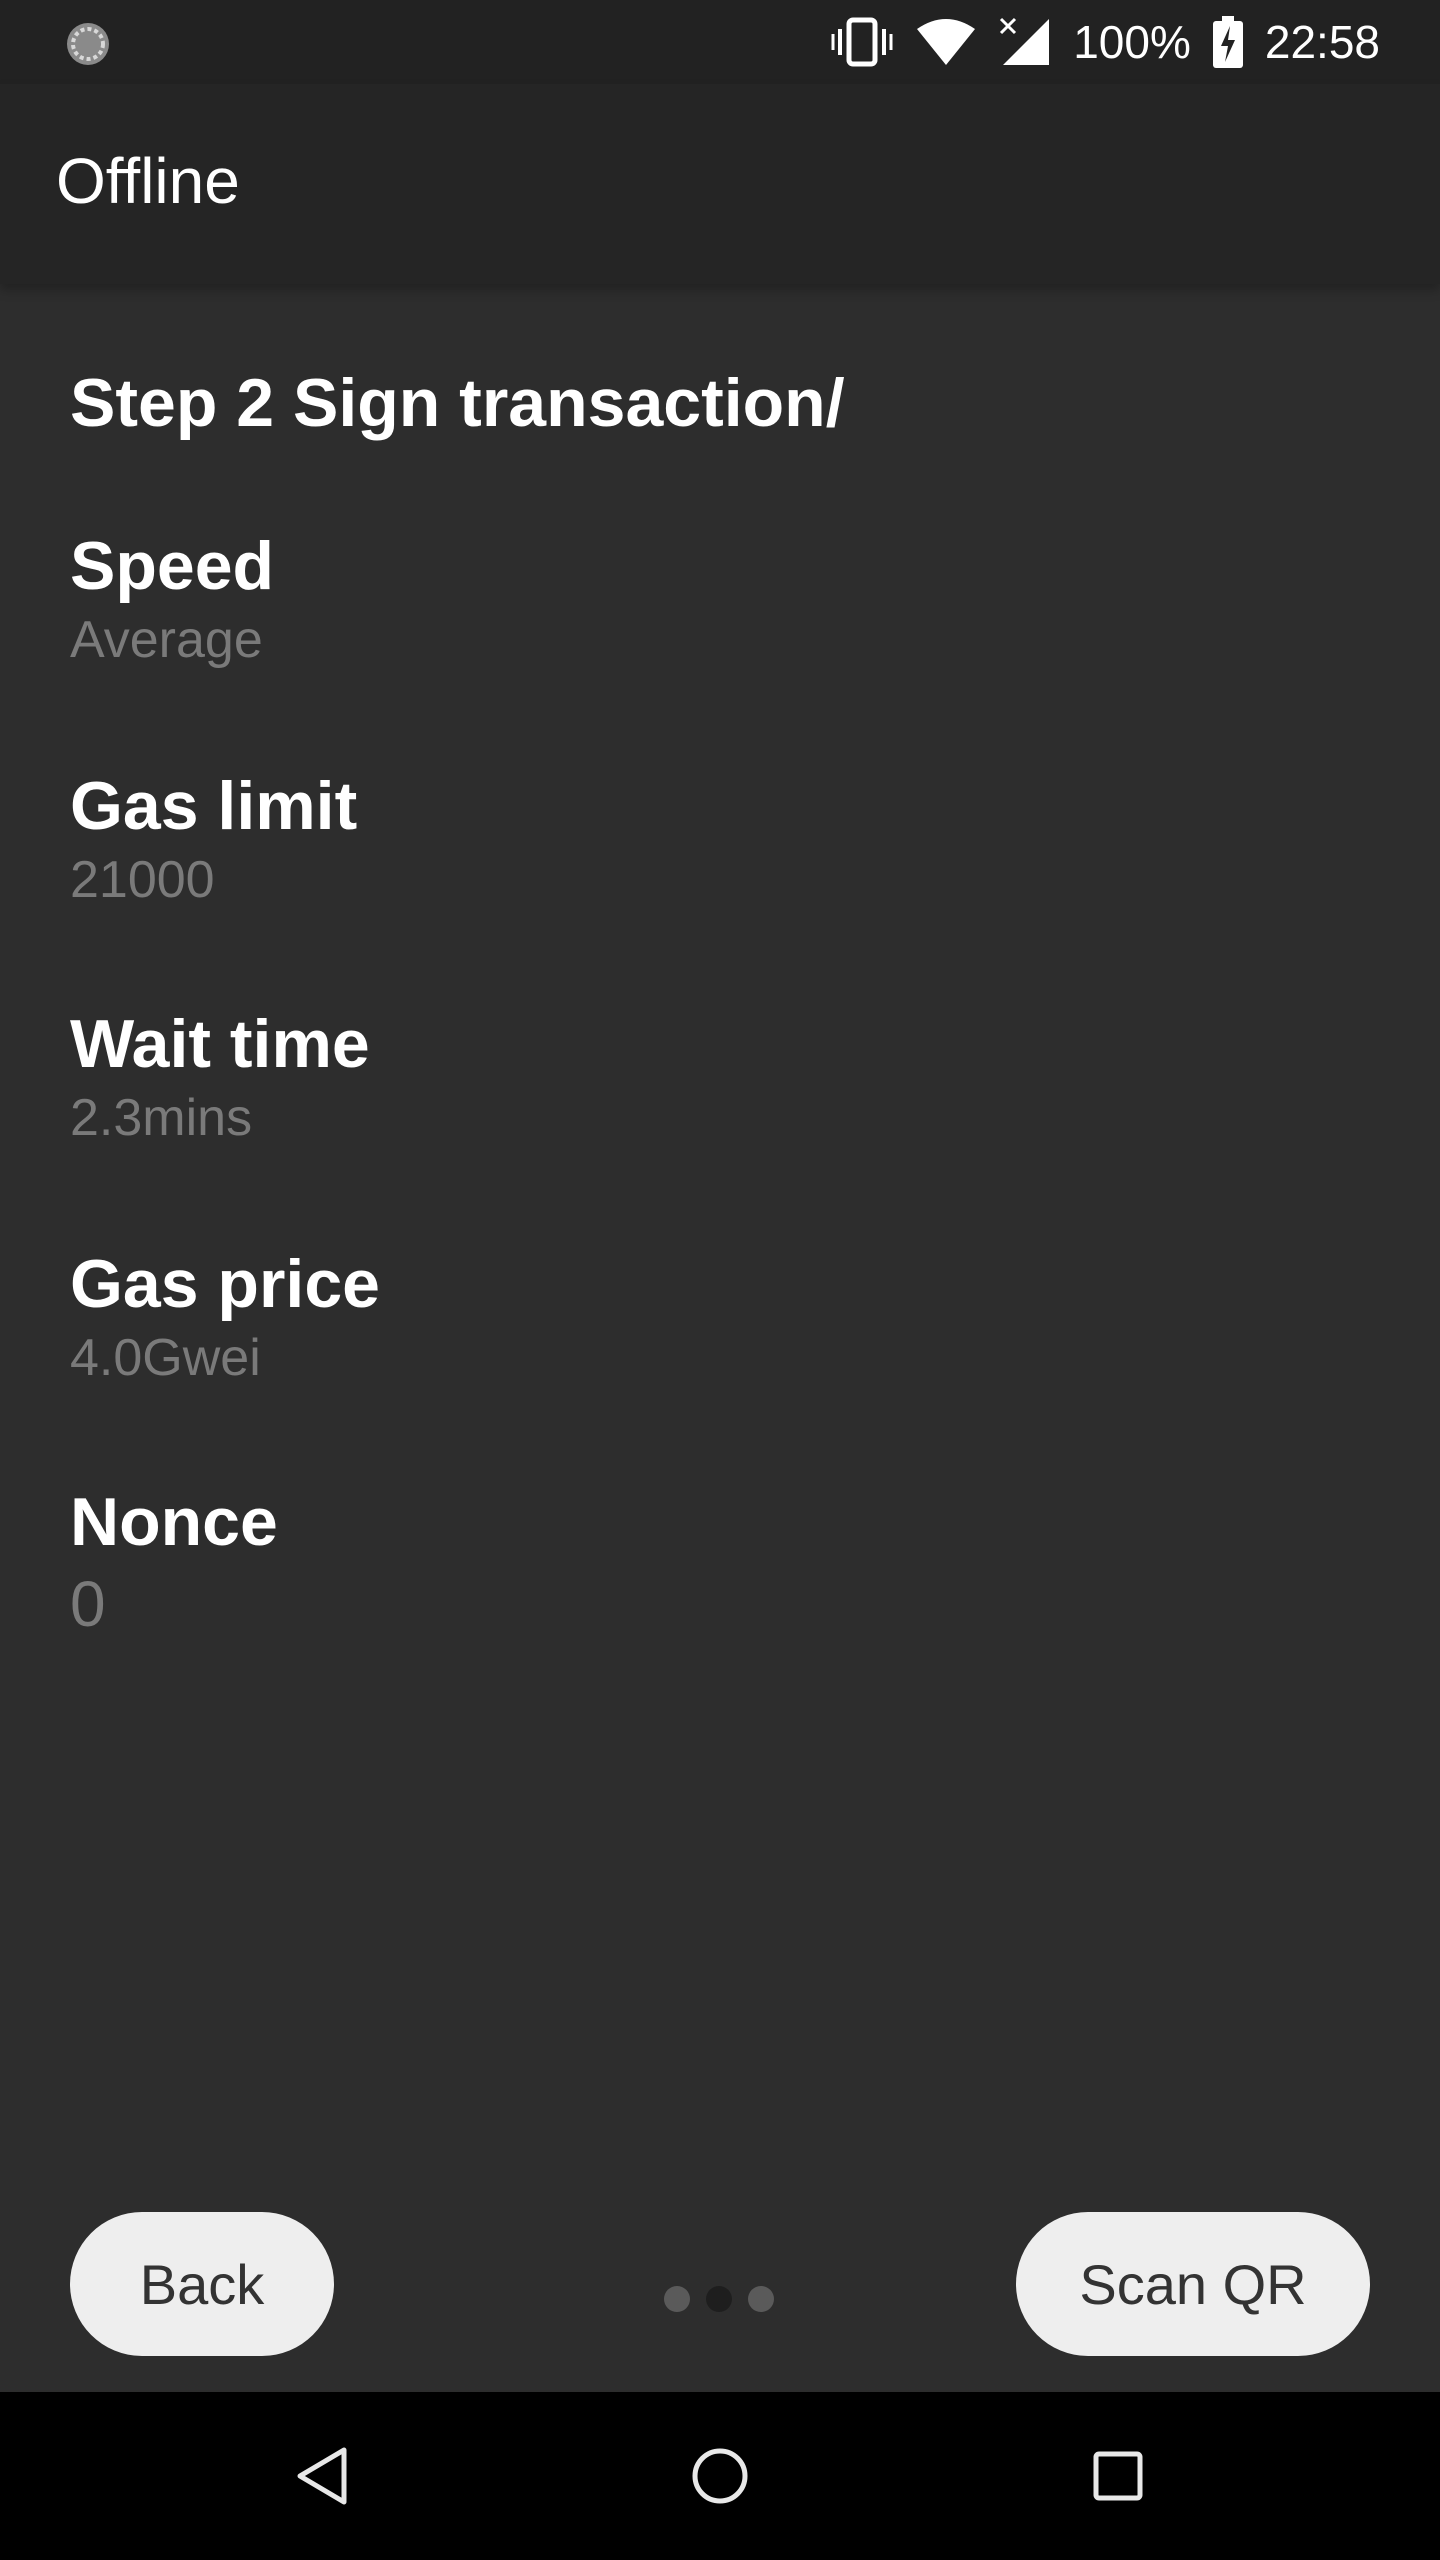 This screenshot has width=1440, height=2560. Describe the element at coordinates (174, 1522) in the screenshot. I see `field-label: Nonce` at that location.